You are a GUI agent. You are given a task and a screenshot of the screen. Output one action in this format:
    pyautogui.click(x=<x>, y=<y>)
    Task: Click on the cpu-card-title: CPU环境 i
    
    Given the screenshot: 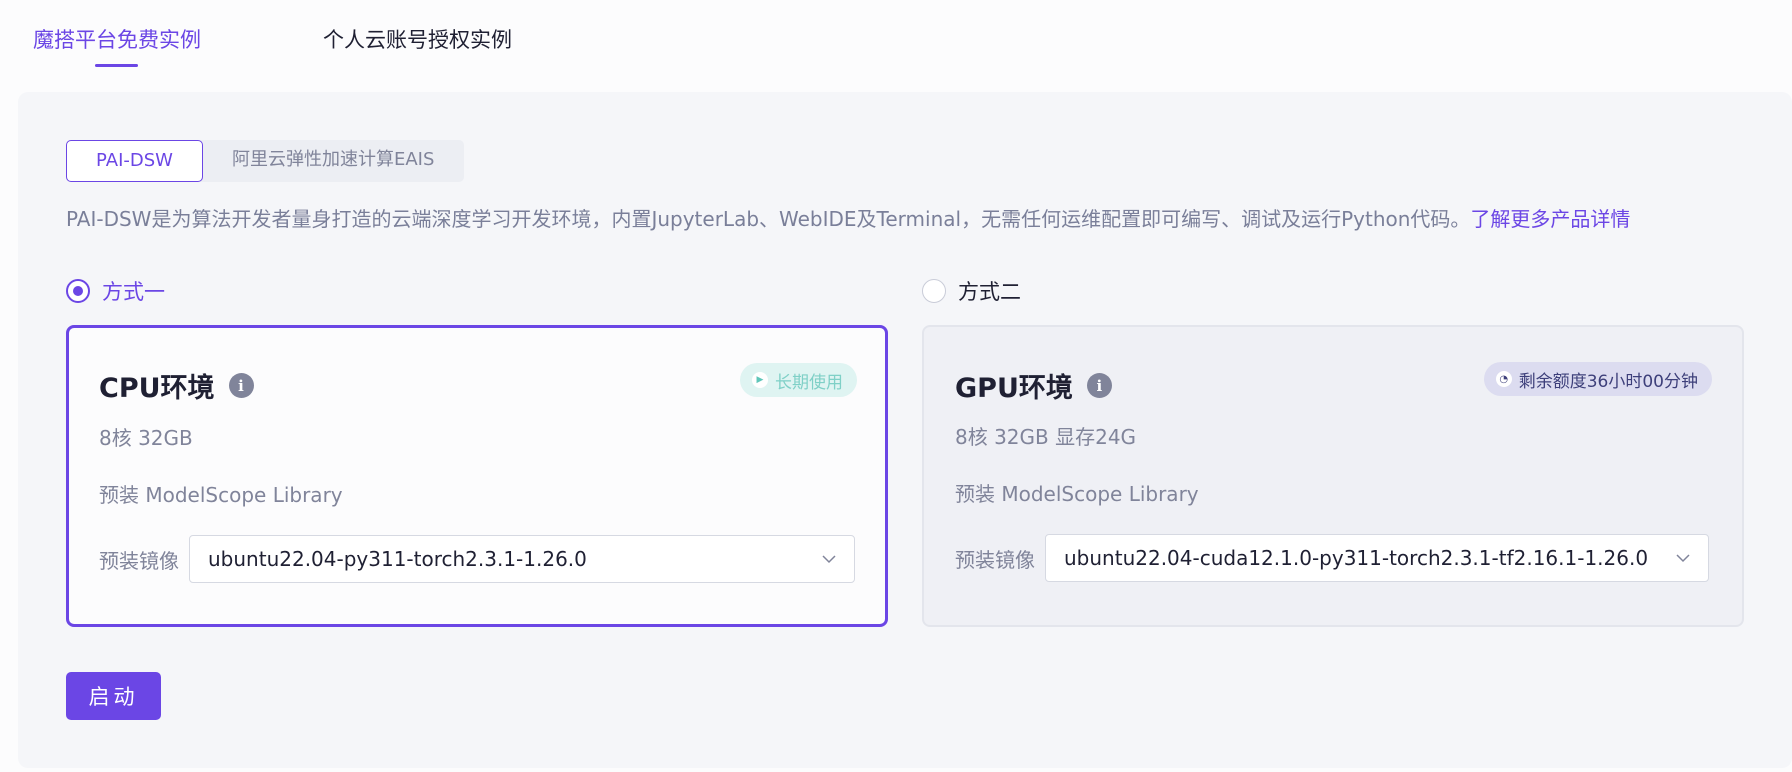 What is the action you would take?
    pyautogui.click(x=176, y=385)
    